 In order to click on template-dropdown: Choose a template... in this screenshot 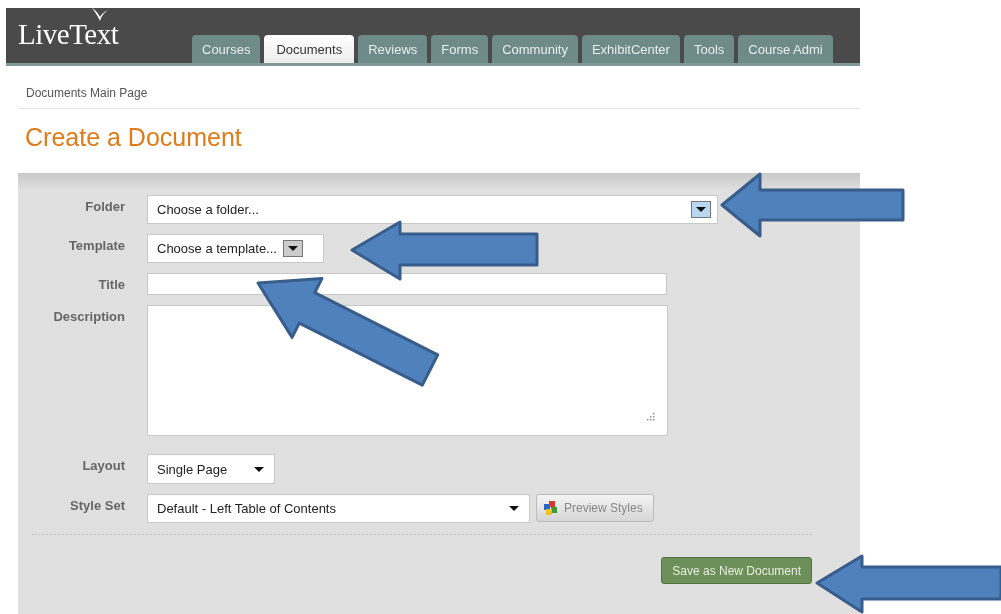, I will do `click(235, 248)`.